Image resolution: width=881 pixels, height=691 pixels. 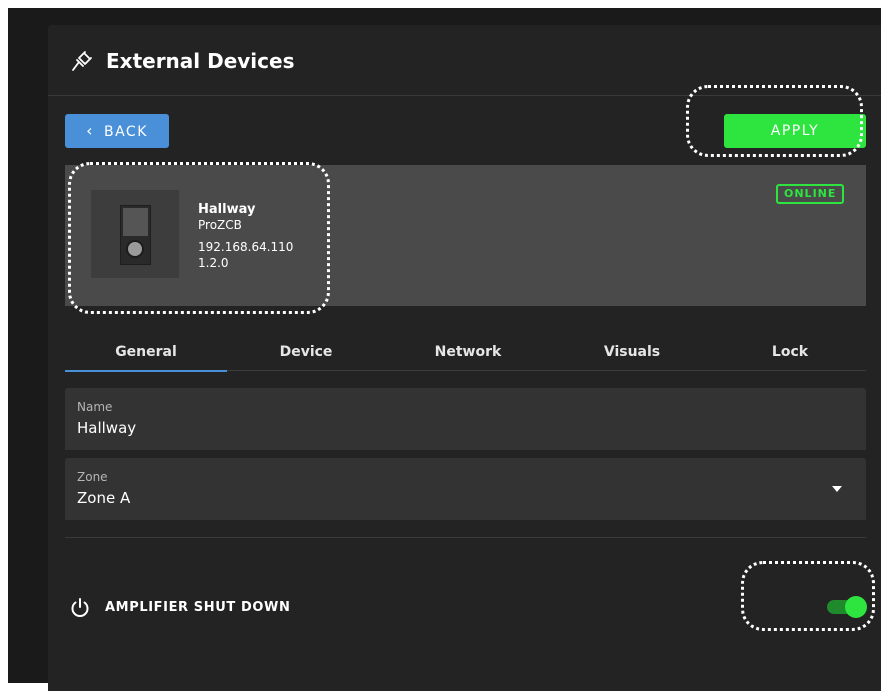 What do you see at coordinates (465, 489) in the screenshot?
I see `zone-select: Zone Zone A` at bounding box center [465, 489].